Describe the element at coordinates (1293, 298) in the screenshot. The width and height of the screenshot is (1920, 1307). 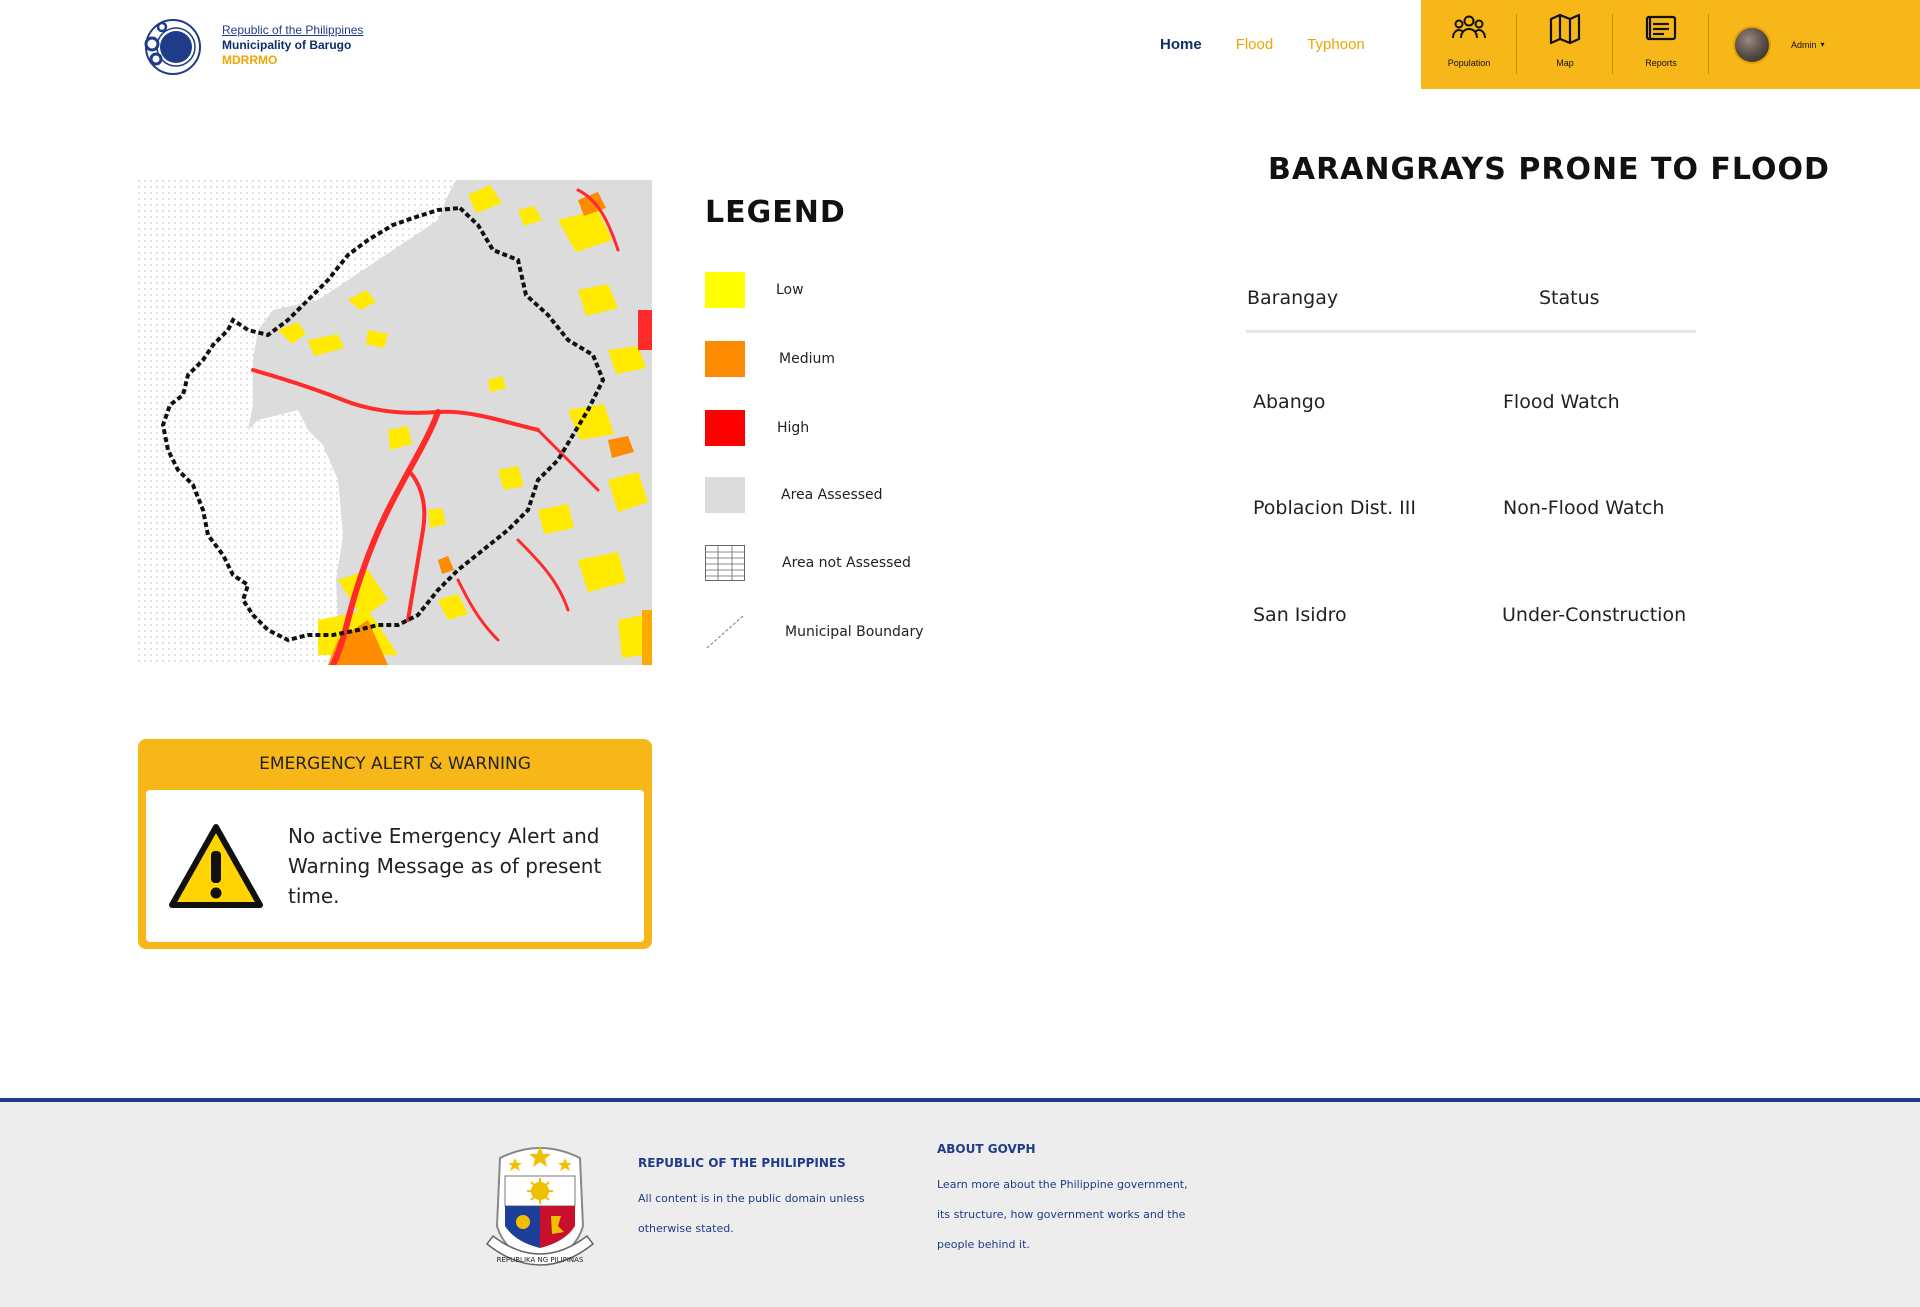
I see `col-barangay-header: Barangay` at that location.